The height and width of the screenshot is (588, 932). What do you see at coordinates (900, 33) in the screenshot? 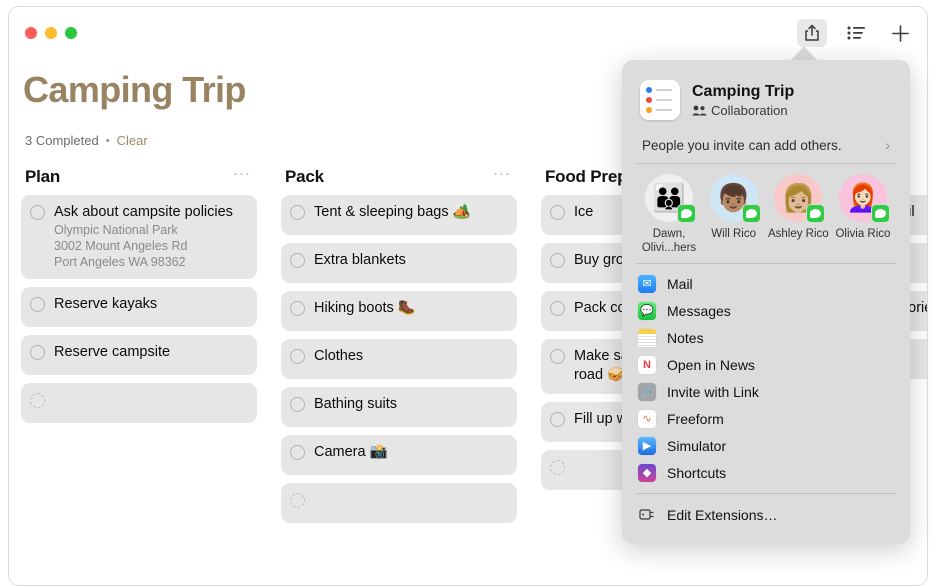
I see `add-button` at bounding box center [900, 33].